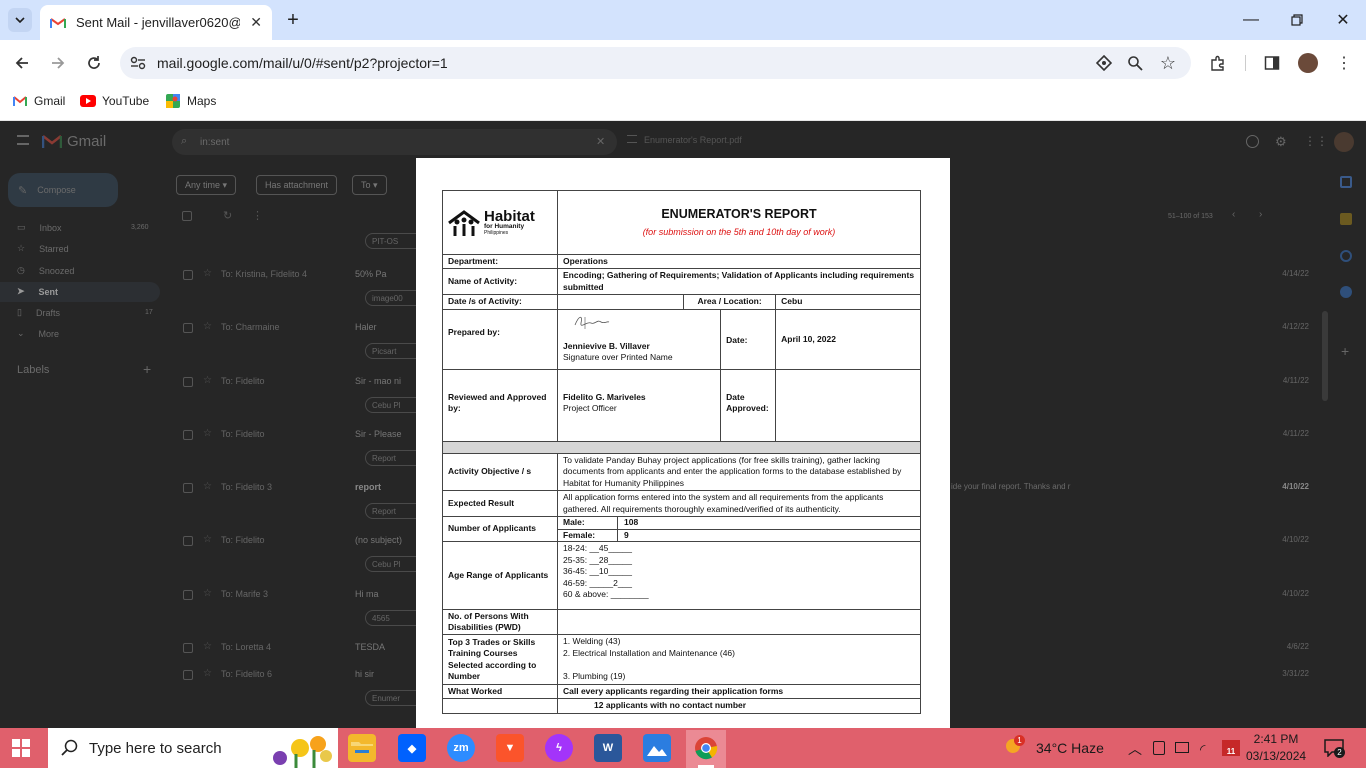 Image resolution: width=1366 pixels, height=768 pixels. I want to click on account-avatar, so click(1344, 142).